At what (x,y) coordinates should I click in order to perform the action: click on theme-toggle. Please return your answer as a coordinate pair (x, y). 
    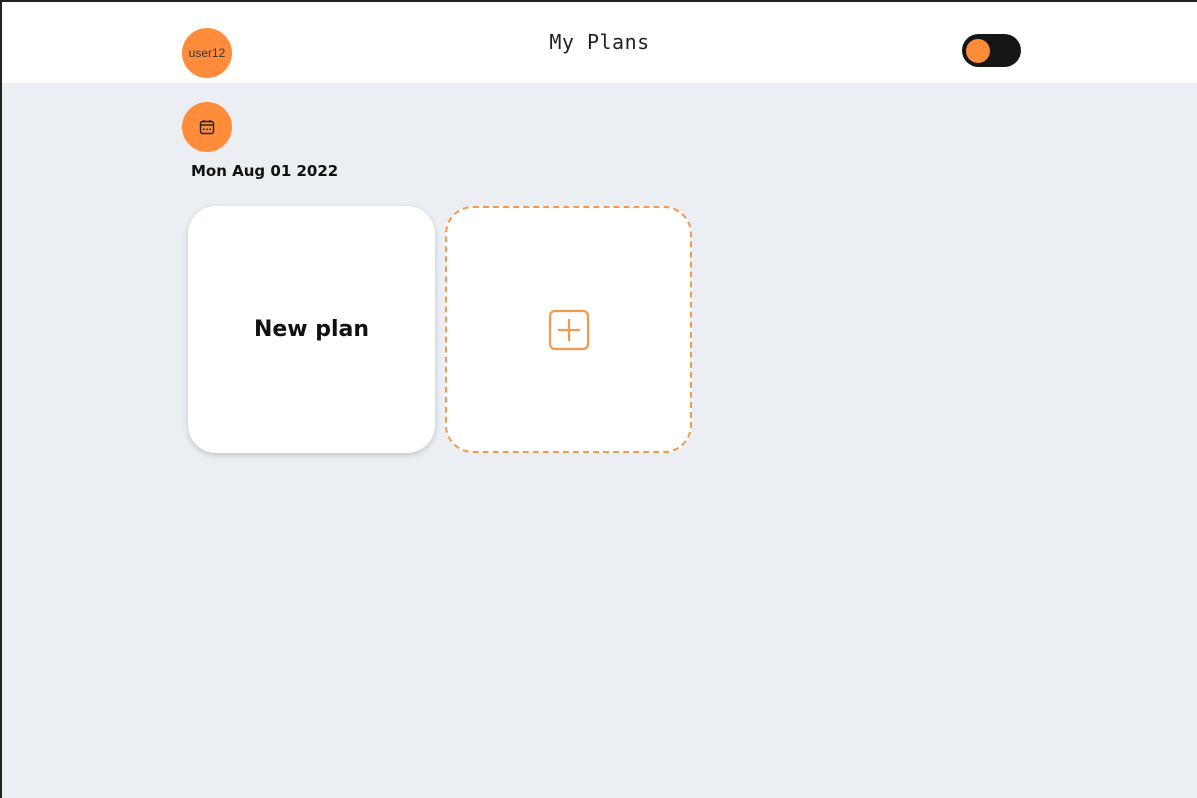
    Looking at the image, I should click on (991, 50).